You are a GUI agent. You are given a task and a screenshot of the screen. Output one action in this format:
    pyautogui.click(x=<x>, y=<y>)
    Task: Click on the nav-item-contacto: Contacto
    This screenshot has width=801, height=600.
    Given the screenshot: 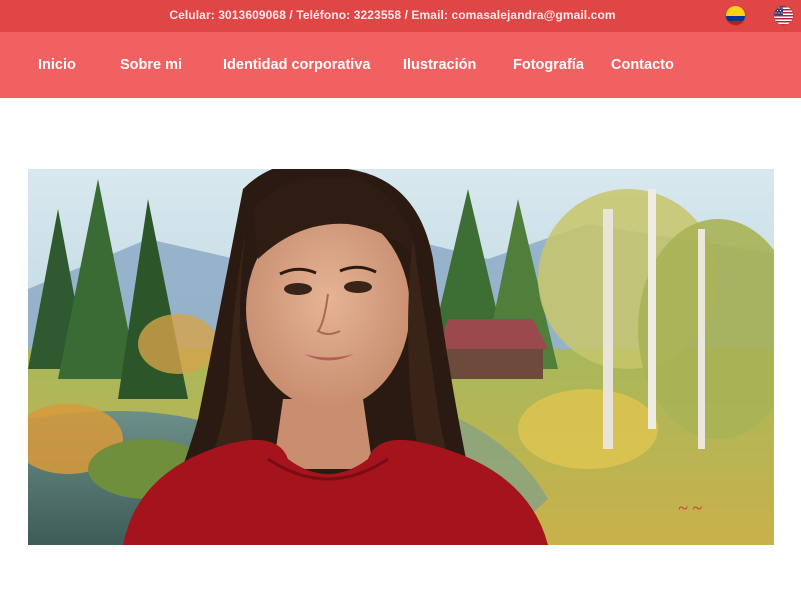 What is the action you would take?
    pyautogui.click(x=642, y=65)
    